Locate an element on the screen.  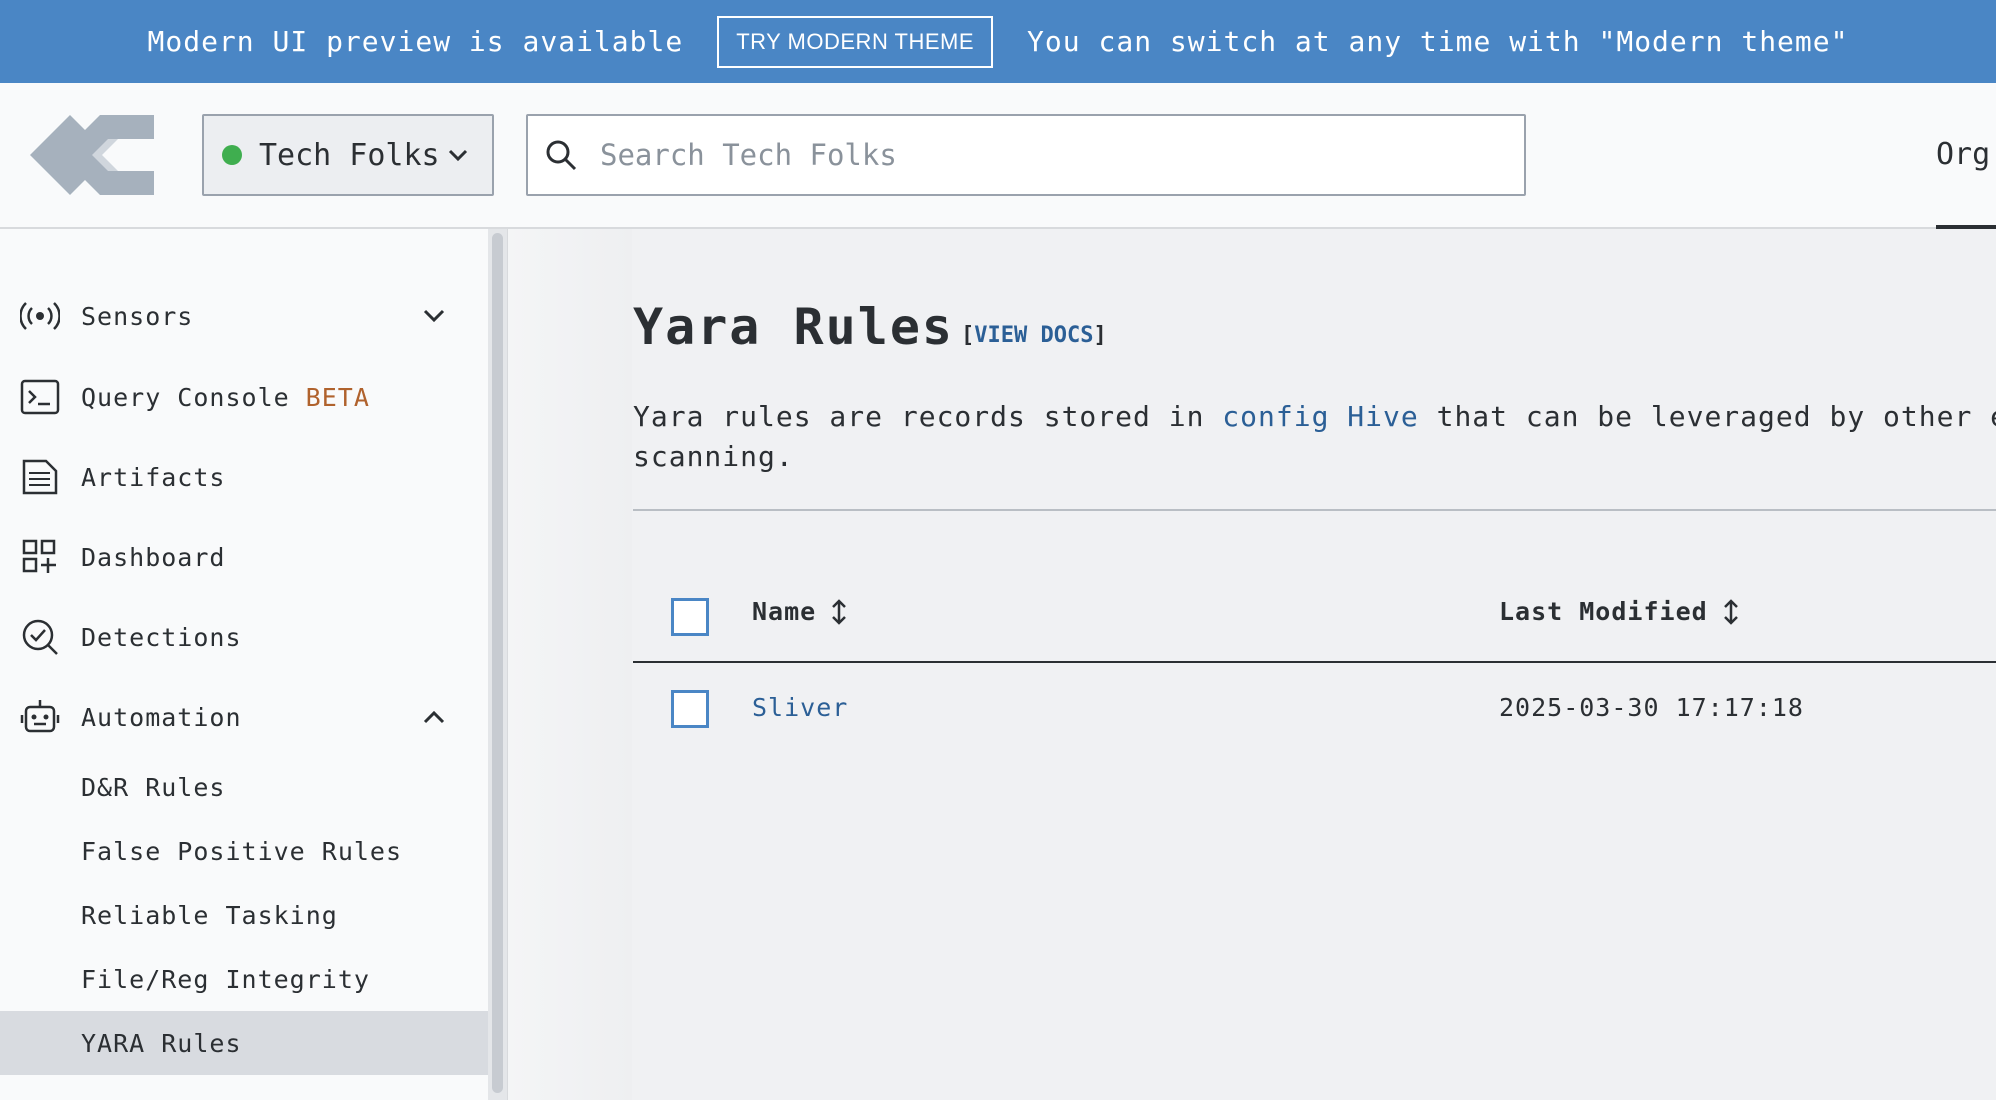
config-hive-link: config Hive is located at coordinates (1320, 416).